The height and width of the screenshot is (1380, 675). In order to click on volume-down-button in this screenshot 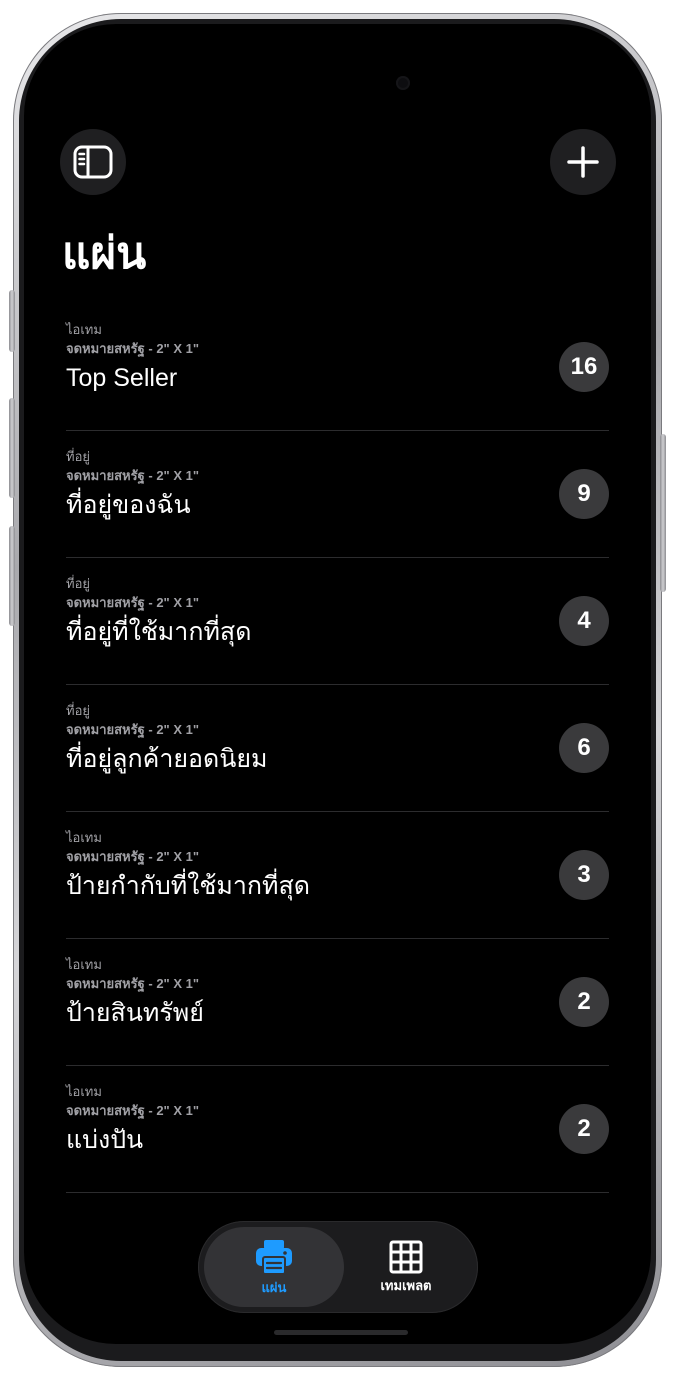, I will do `click(12, 576)`.